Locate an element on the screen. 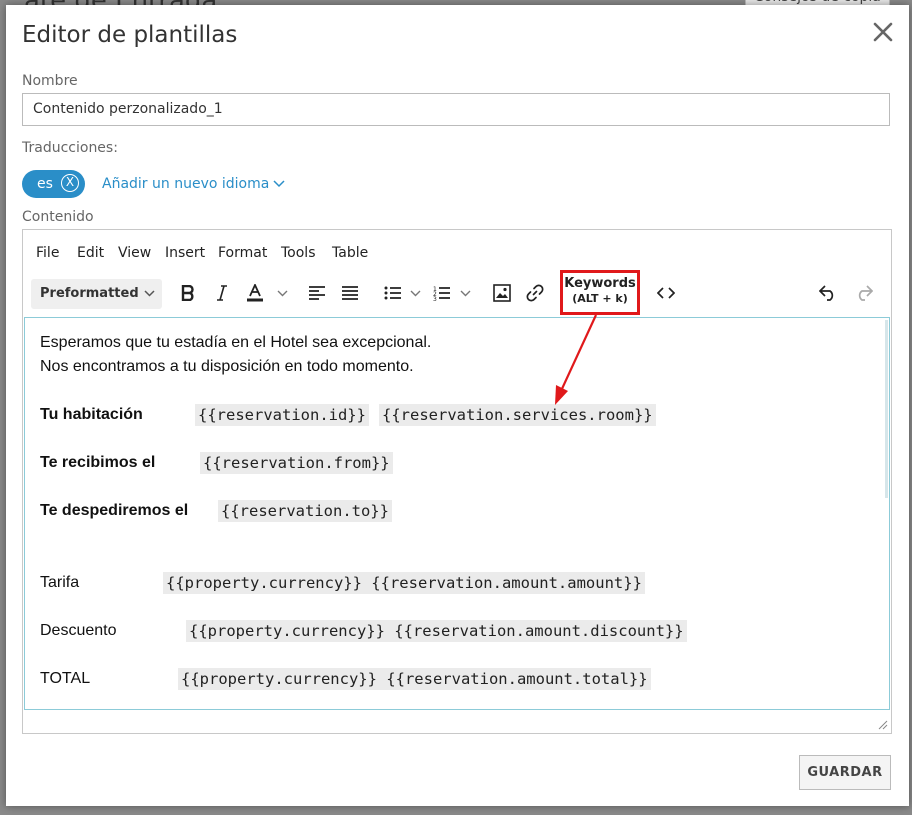 This screenshot has height=815, width=912. close-icon is located at coordinates (883, 32).